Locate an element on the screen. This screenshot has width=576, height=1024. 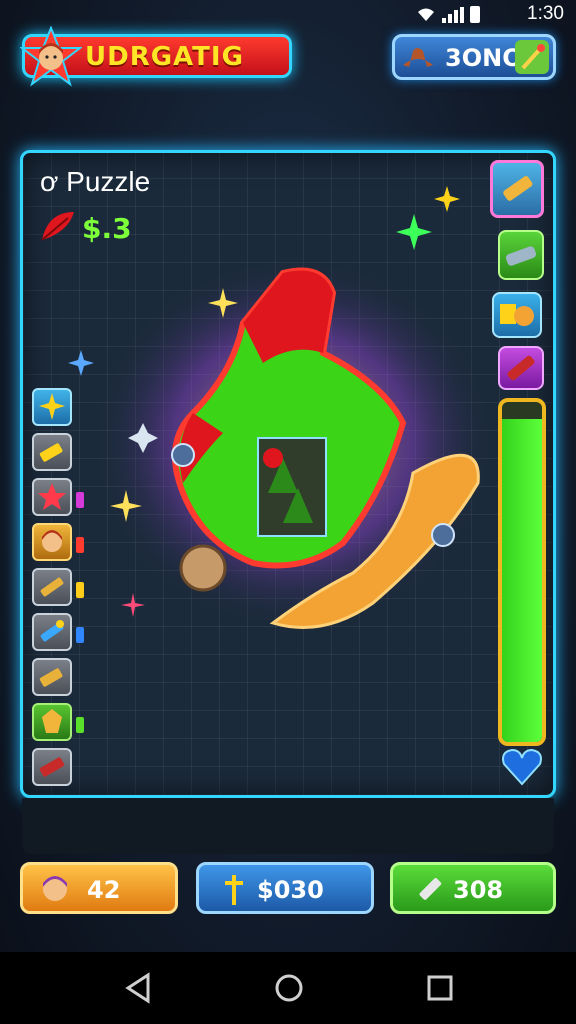
right-tool-characters is located at coordinates (517, 315).